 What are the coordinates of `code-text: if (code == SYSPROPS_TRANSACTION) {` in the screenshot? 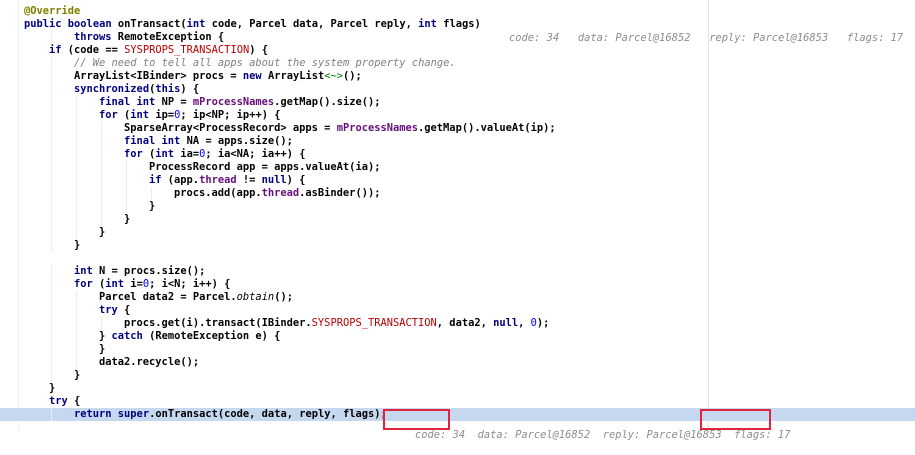 It's located at (158, 50).